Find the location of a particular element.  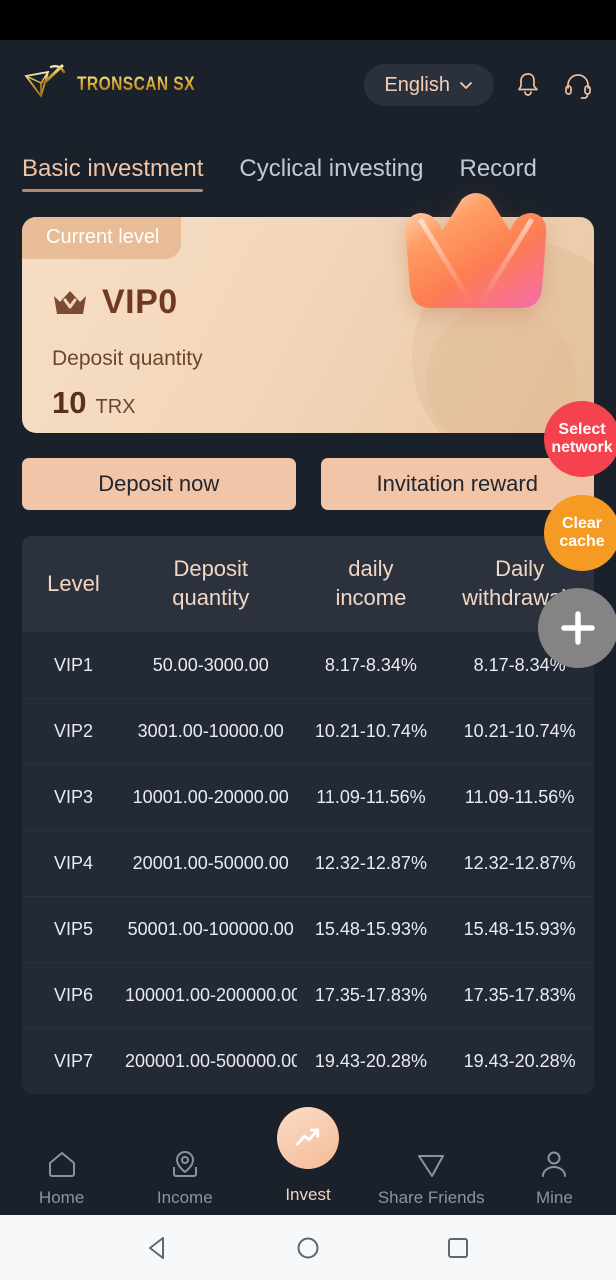

nav-label-income: Income is located at coordinates (184, 1197).